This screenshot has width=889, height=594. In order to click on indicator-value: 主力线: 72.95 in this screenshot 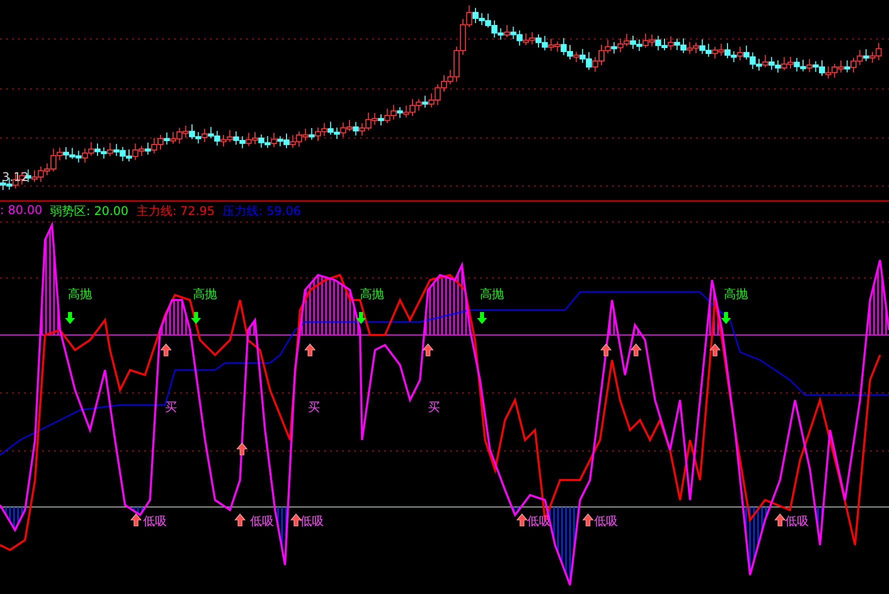, I will do `click(175, 211)`.